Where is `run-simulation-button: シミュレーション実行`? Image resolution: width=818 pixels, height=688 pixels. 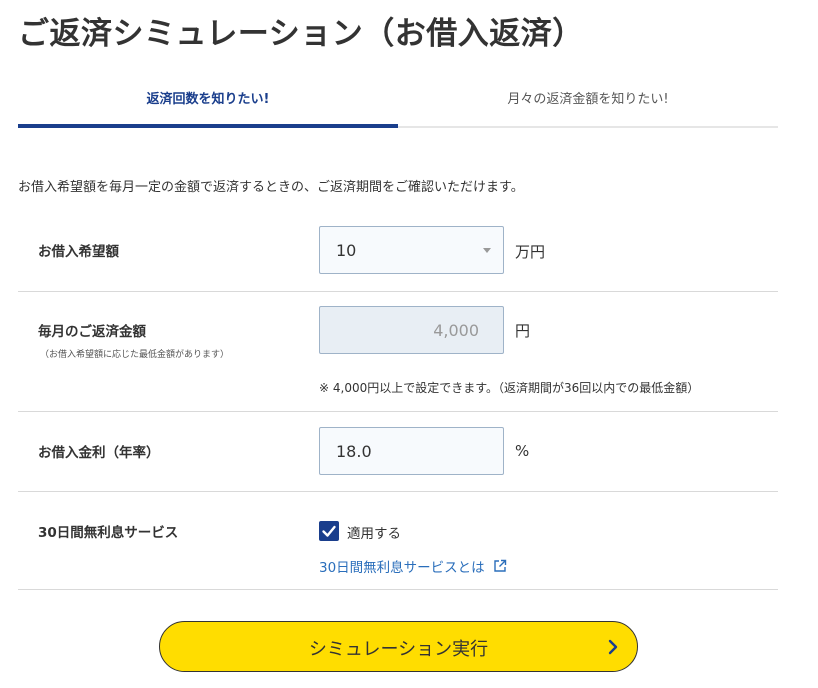 run-simulation-button: シミュレーション実行 is located at coordinates (398, 646).